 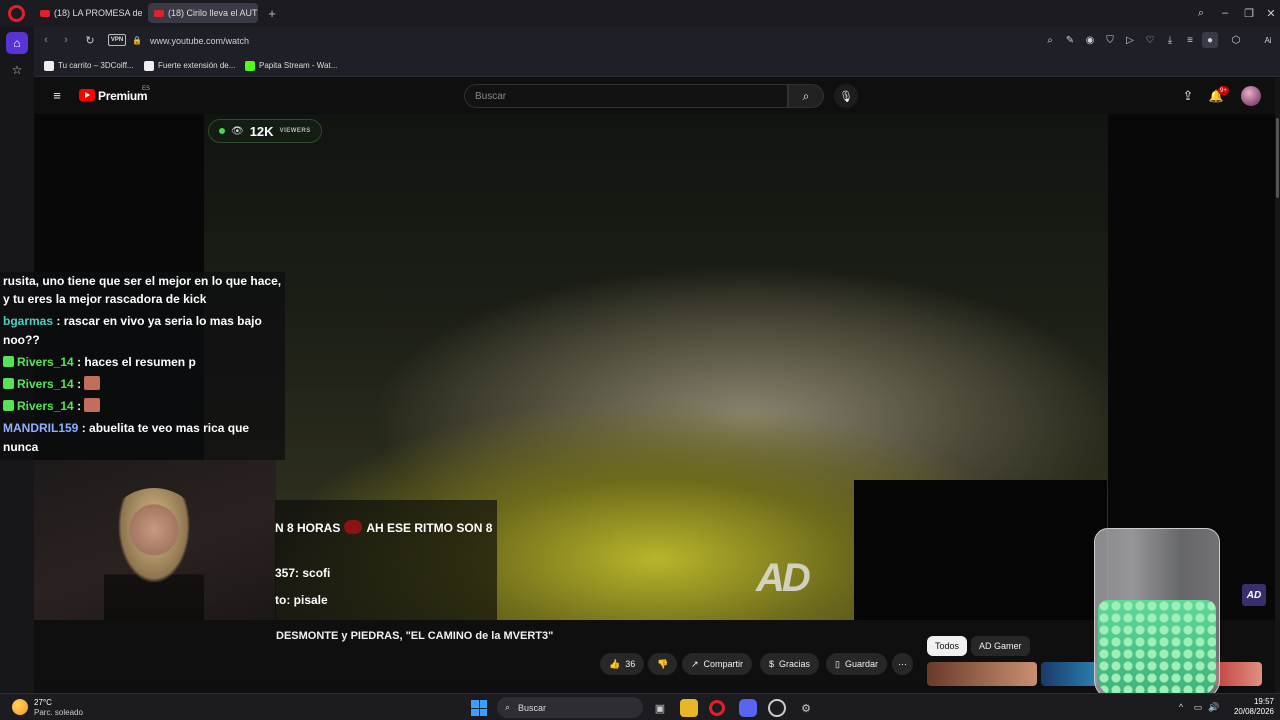 I want to click on microphone-icon: 🎙, so click(x=846, y=96).